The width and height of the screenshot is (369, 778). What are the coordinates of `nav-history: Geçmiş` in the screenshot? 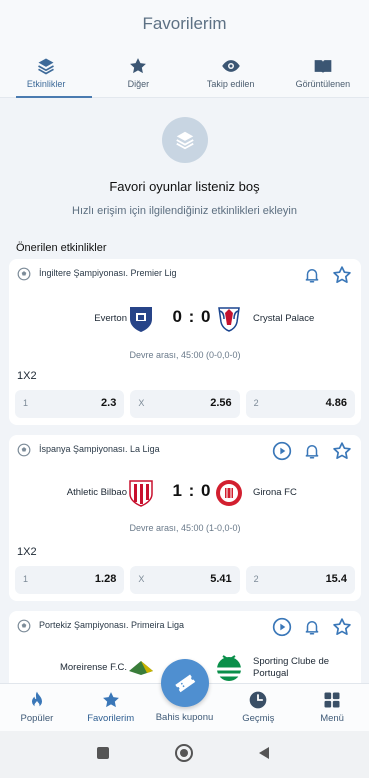 It's located at (258, 707).